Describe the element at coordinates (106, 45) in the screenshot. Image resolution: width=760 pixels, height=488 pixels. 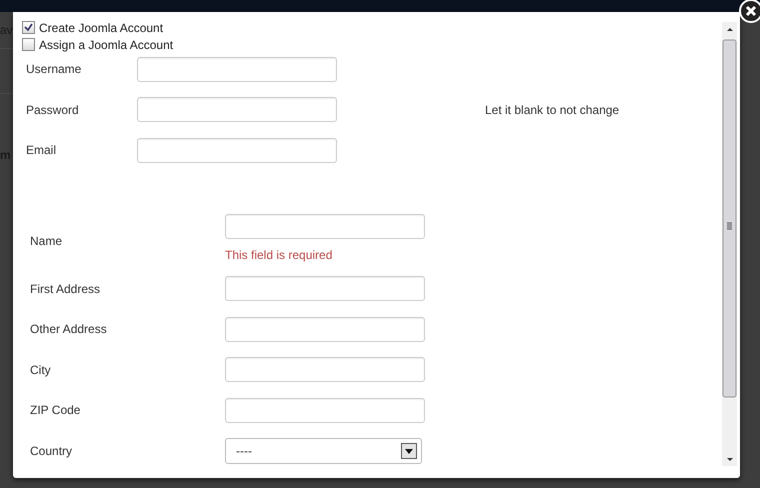
I see `checkbox-label: Assign a Joomla Account` at that location.